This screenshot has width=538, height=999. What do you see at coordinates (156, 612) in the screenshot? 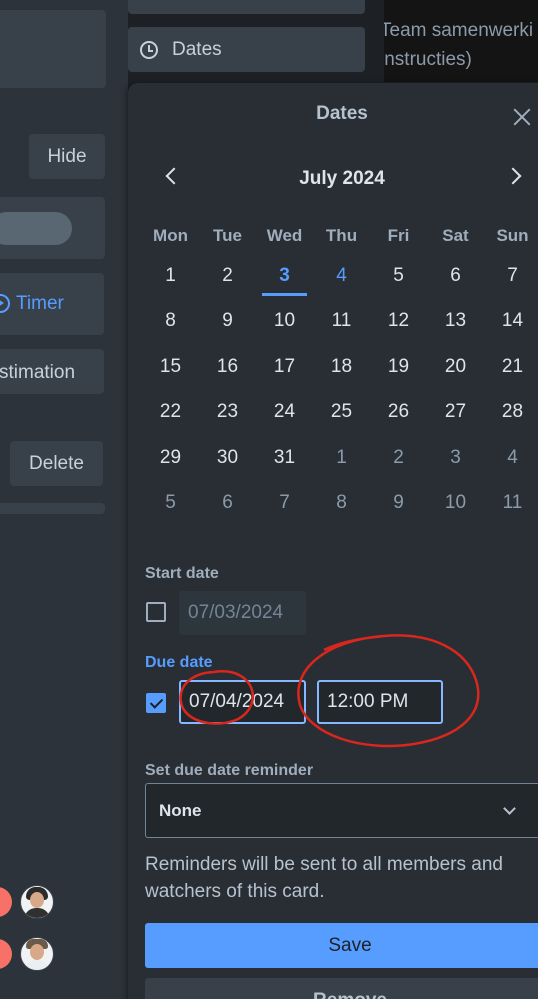
I see `start-date-checkbox` at bounding box center [156, 612].